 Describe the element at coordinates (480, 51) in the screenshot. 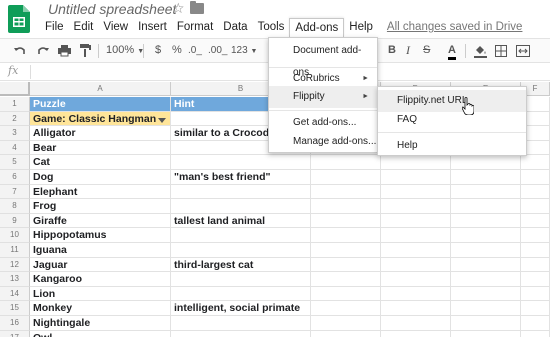

I see `fill-color-icon` at that location.